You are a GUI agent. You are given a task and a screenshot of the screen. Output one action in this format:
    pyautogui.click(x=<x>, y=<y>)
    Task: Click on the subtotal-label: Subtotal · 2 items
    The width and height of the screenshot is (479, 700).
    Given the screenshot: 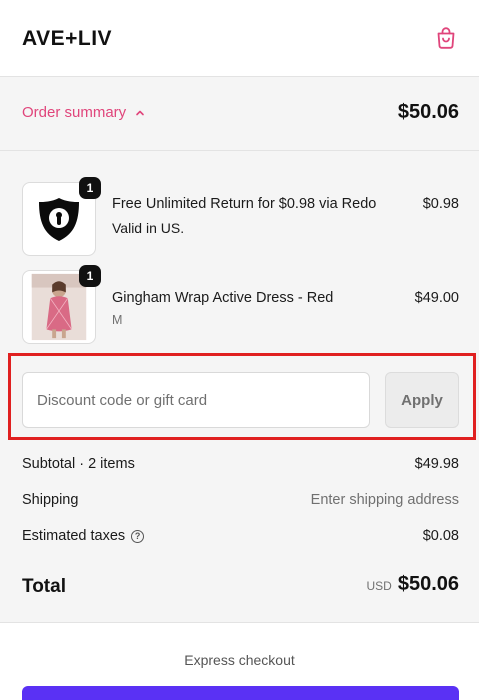 What is the action you would take?
    pyautogui.click(x=78, y=464)
    